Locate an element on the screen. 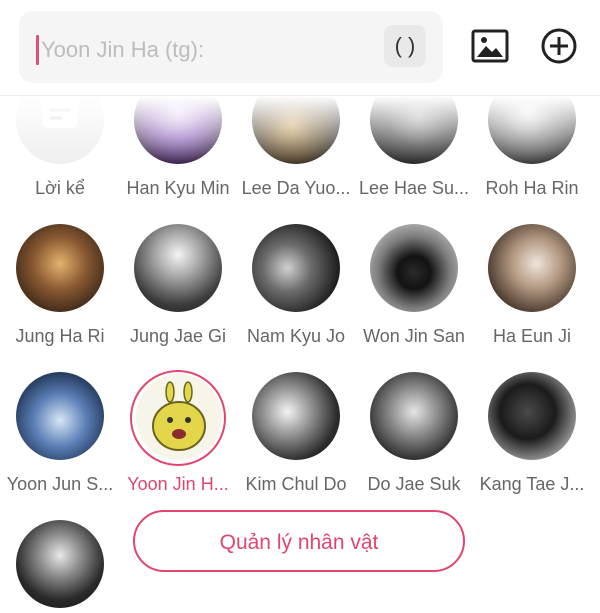  add-circle-icon is located at coordinates (559, 46).